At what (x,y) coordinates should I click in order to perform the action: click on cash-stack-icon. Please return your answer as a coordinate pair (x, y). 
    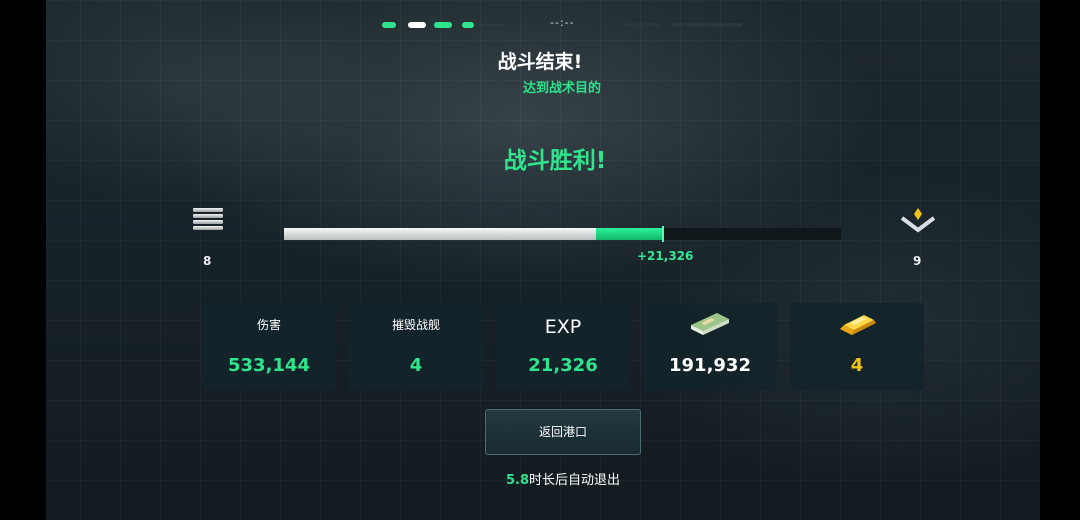
    Looking at the image, I should click on (710, 324).